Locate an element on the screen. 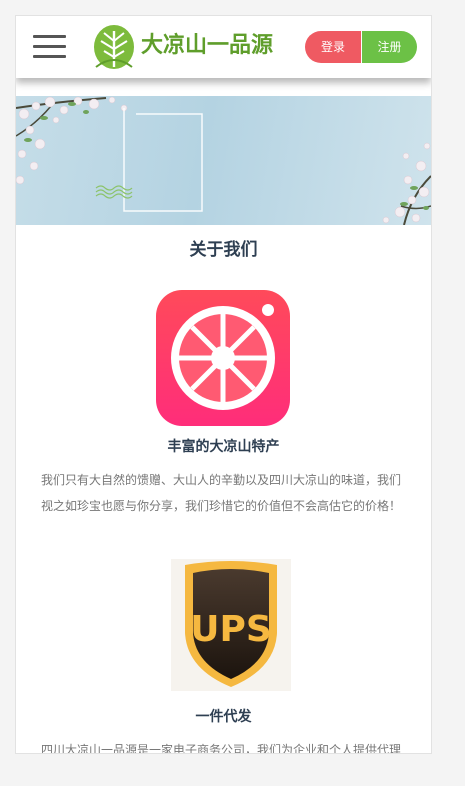  login-button: 登录 is located at coordinates (333, 47).